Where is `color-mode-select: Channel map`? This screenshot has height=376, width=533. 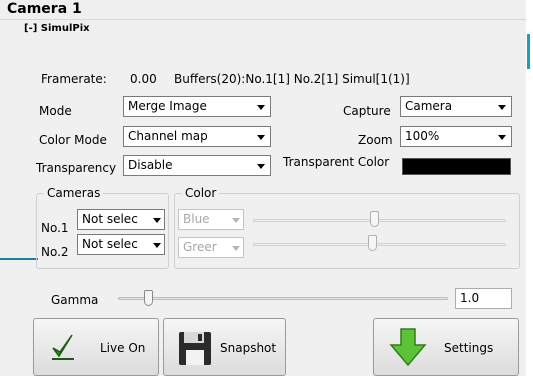 color-mode-select: Channel map is located at coordinates (197, 136).